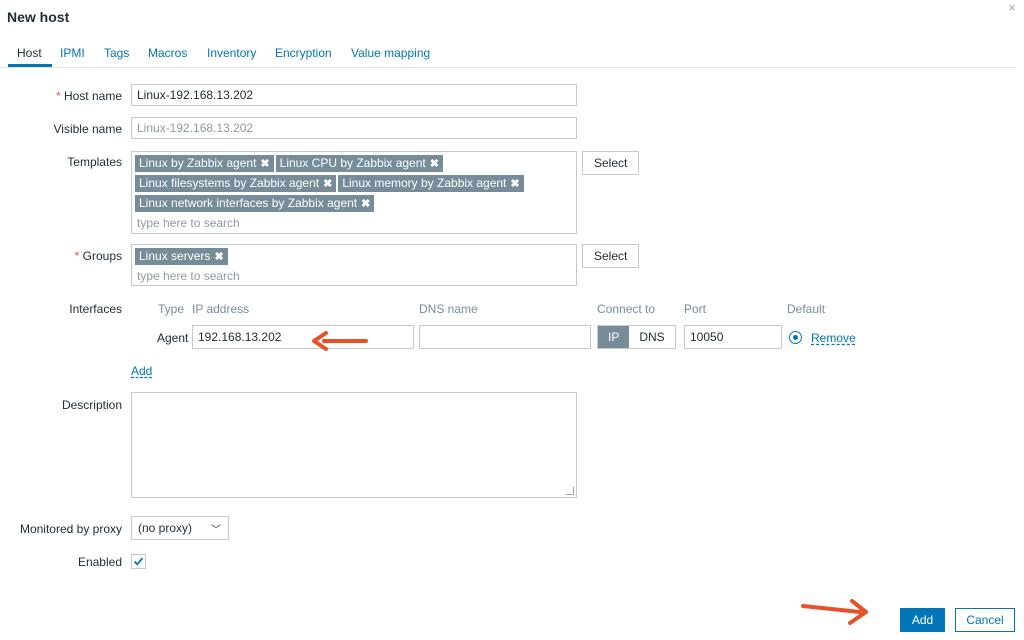  What do you see at coordinates (614, 337) in the screenshot?
I see `connect-ip-button: IP` at bounding box center [614, 337].